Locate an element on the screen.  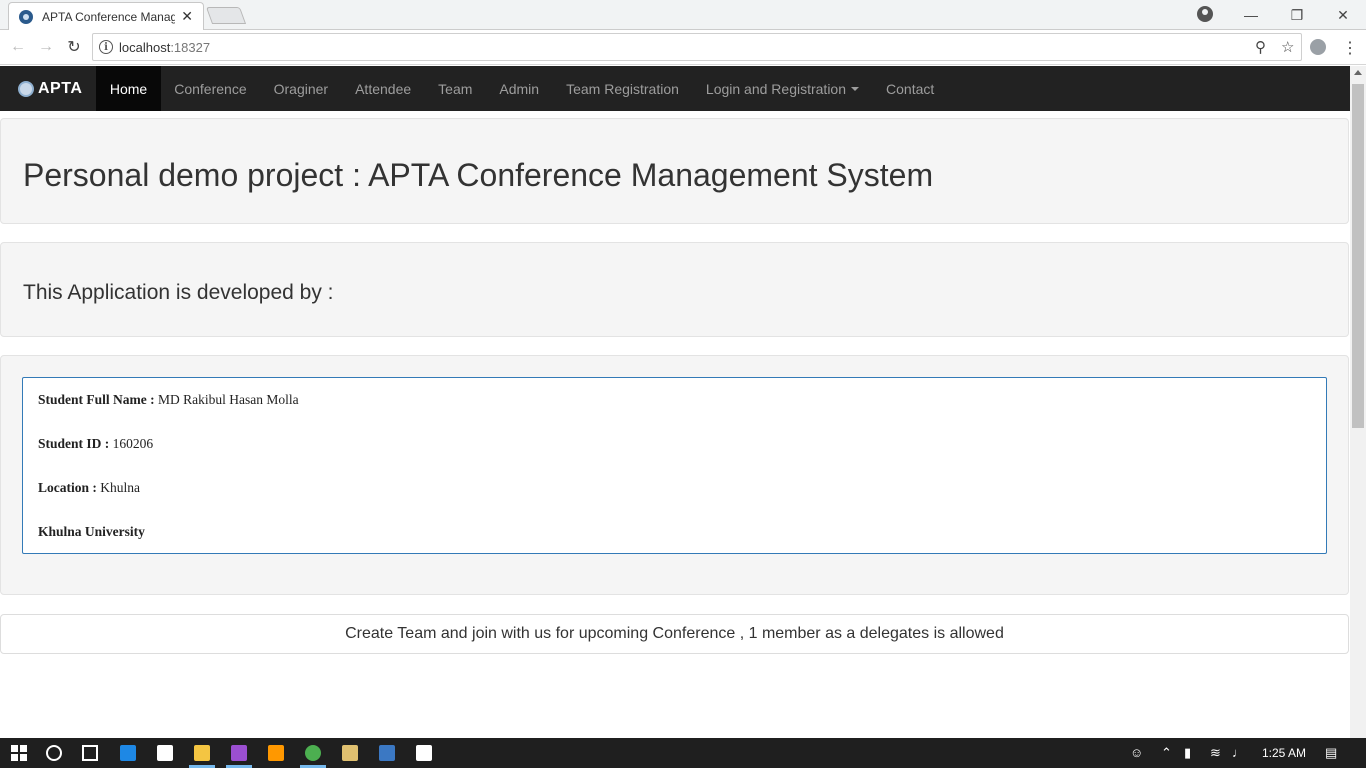
info-icon: i is located at coordinates (106, 47).